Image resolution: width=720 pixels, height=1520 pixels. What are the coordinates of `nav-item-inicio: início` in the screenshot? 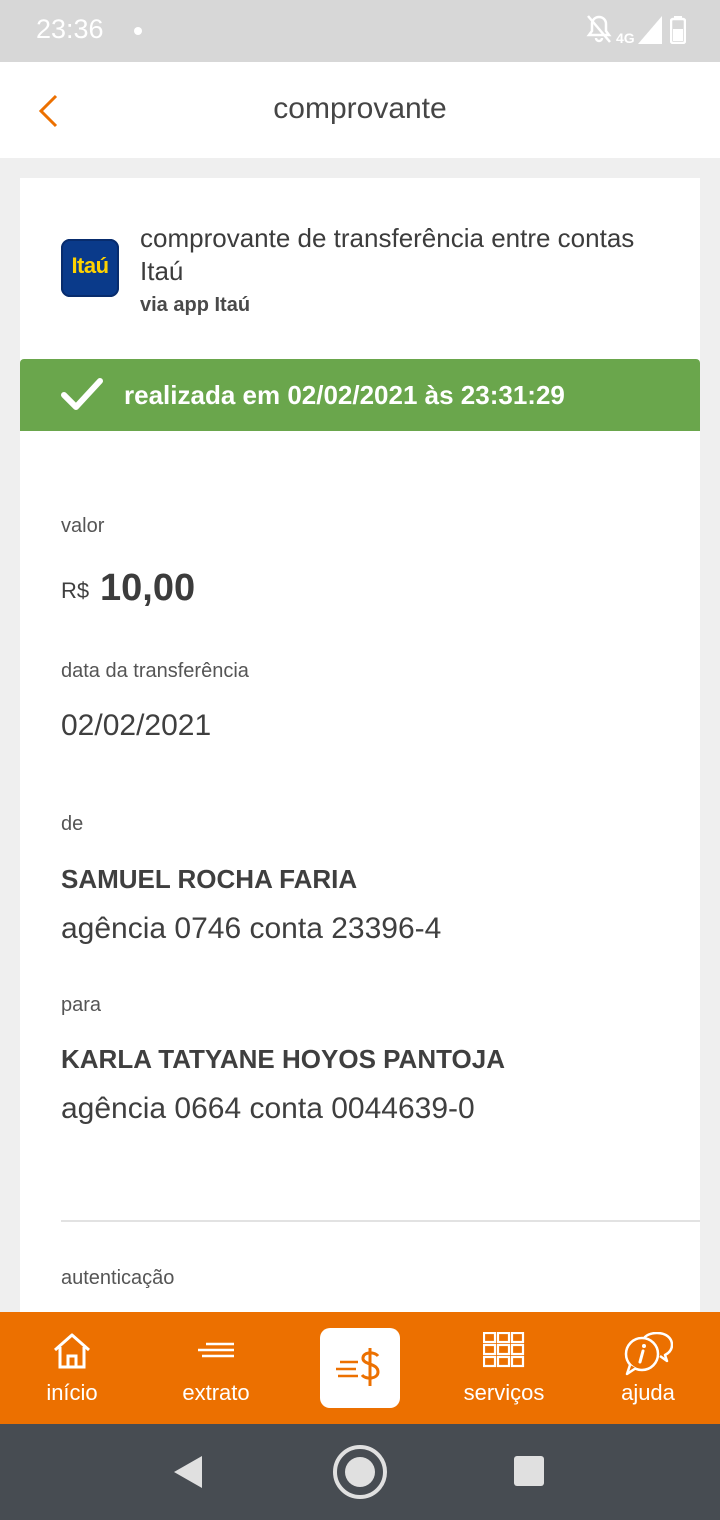 It's located at (72, 1368).